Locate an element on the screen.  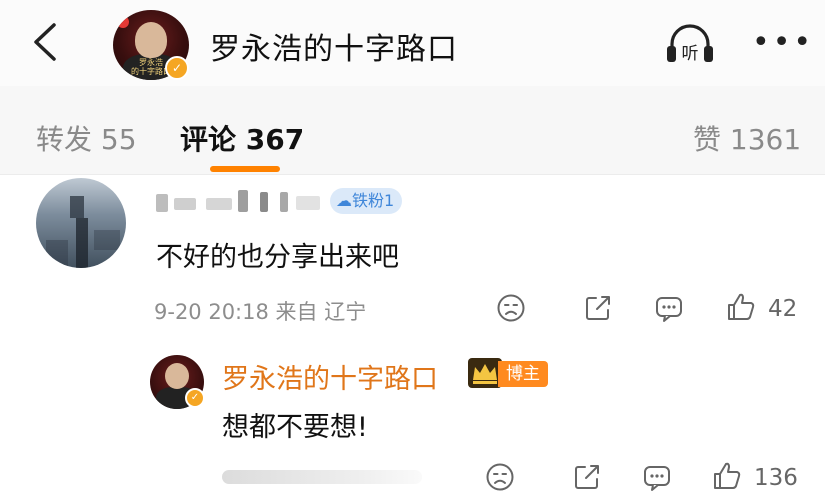
comment-text: 不好的也分享出来吧 is located at coordinates (277, 257).